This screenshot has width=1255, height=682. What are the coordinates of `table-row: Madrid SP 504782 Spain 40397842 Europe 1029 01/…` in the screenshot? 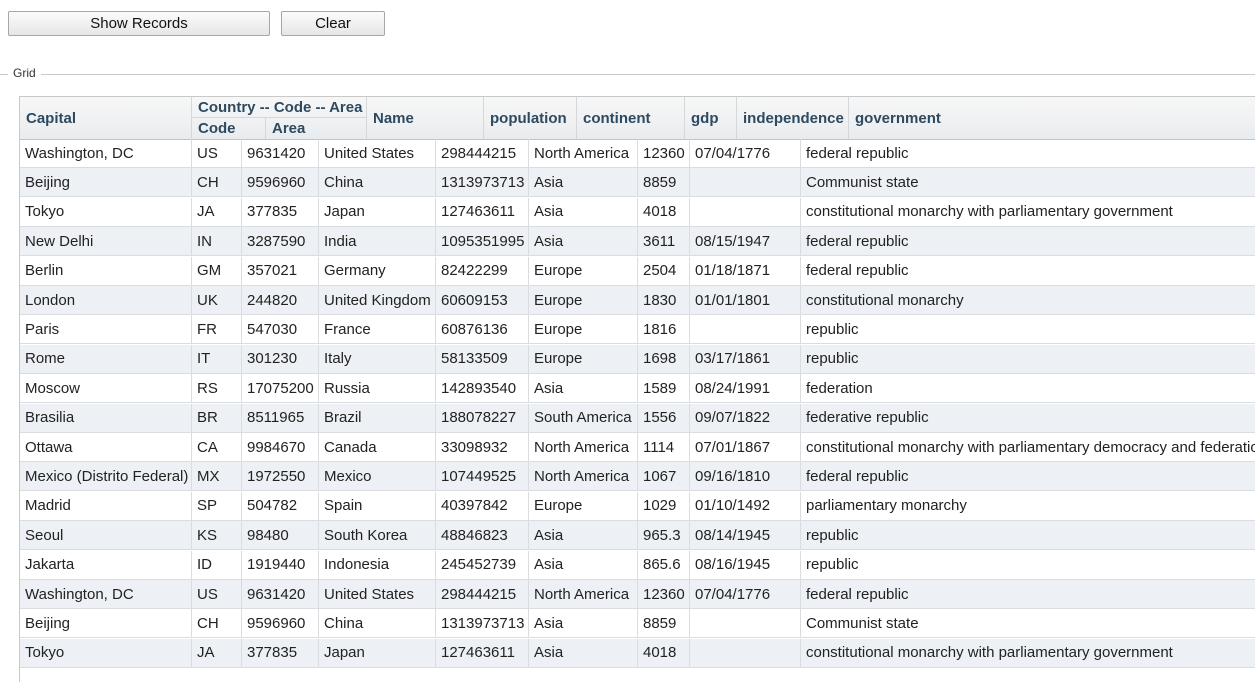 It's located at (637, 506).